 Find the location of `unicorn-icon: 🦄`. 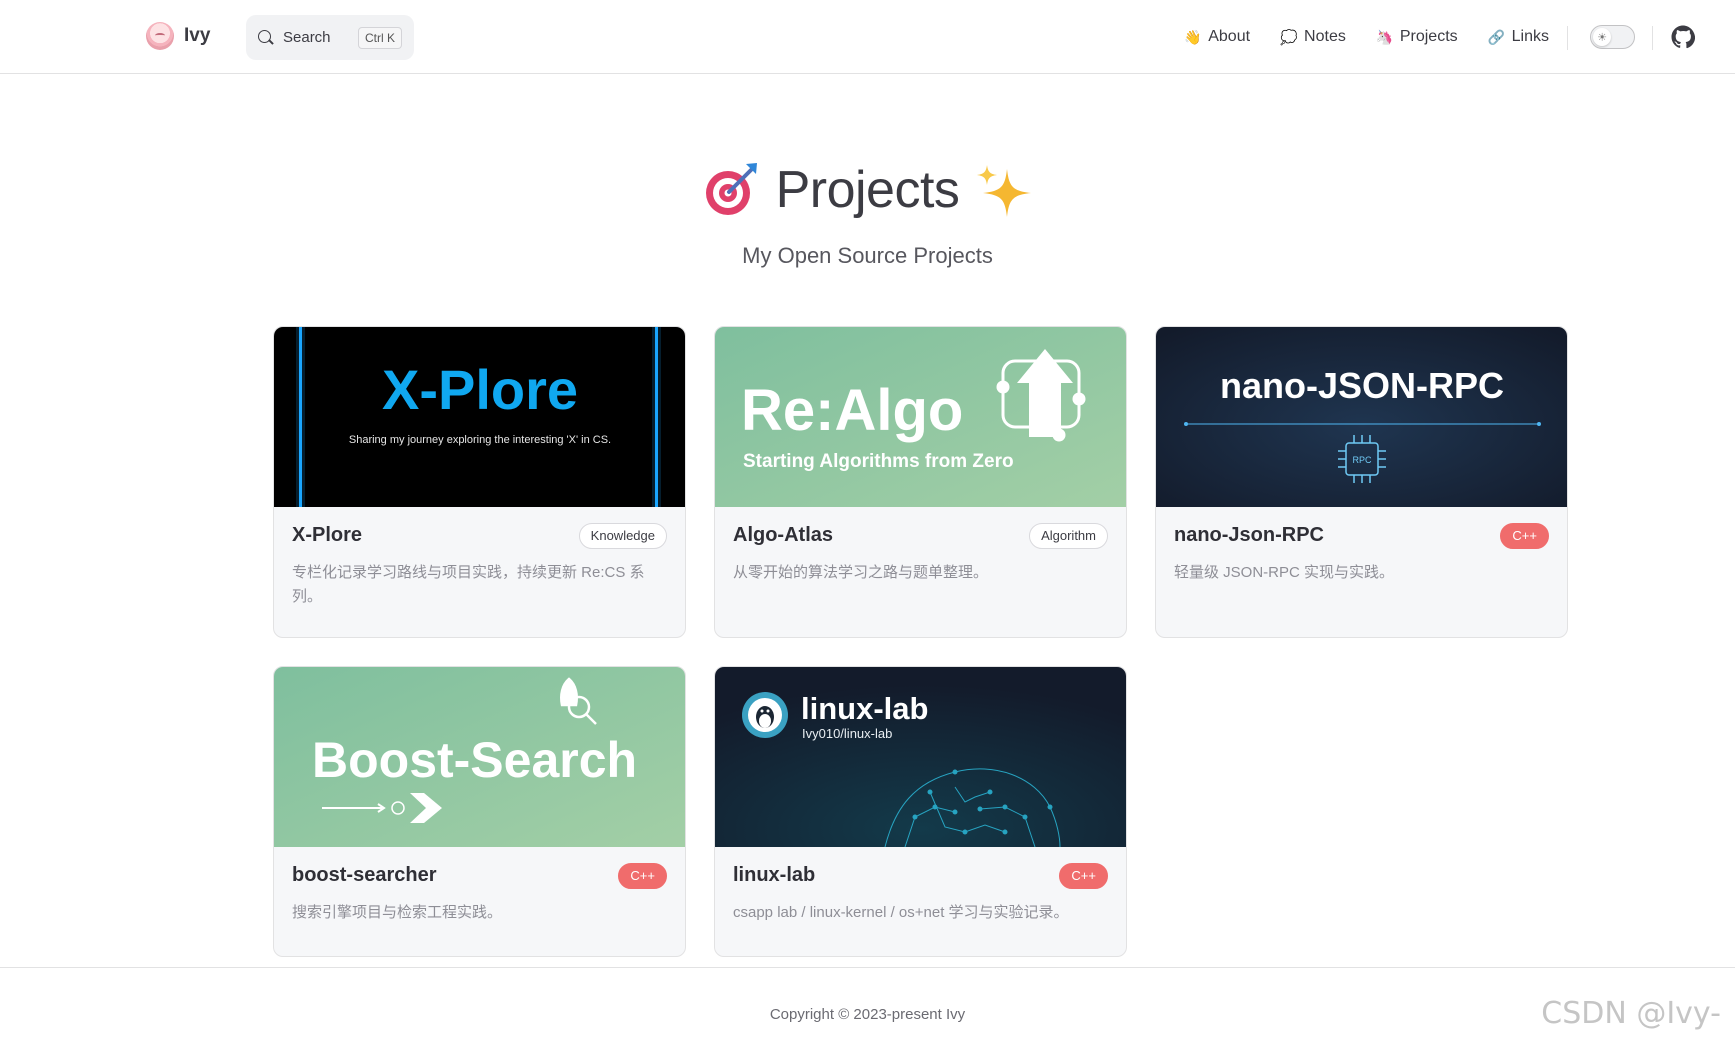

unicorn-icon: 🦄 is located at coordinates (1384, 36).